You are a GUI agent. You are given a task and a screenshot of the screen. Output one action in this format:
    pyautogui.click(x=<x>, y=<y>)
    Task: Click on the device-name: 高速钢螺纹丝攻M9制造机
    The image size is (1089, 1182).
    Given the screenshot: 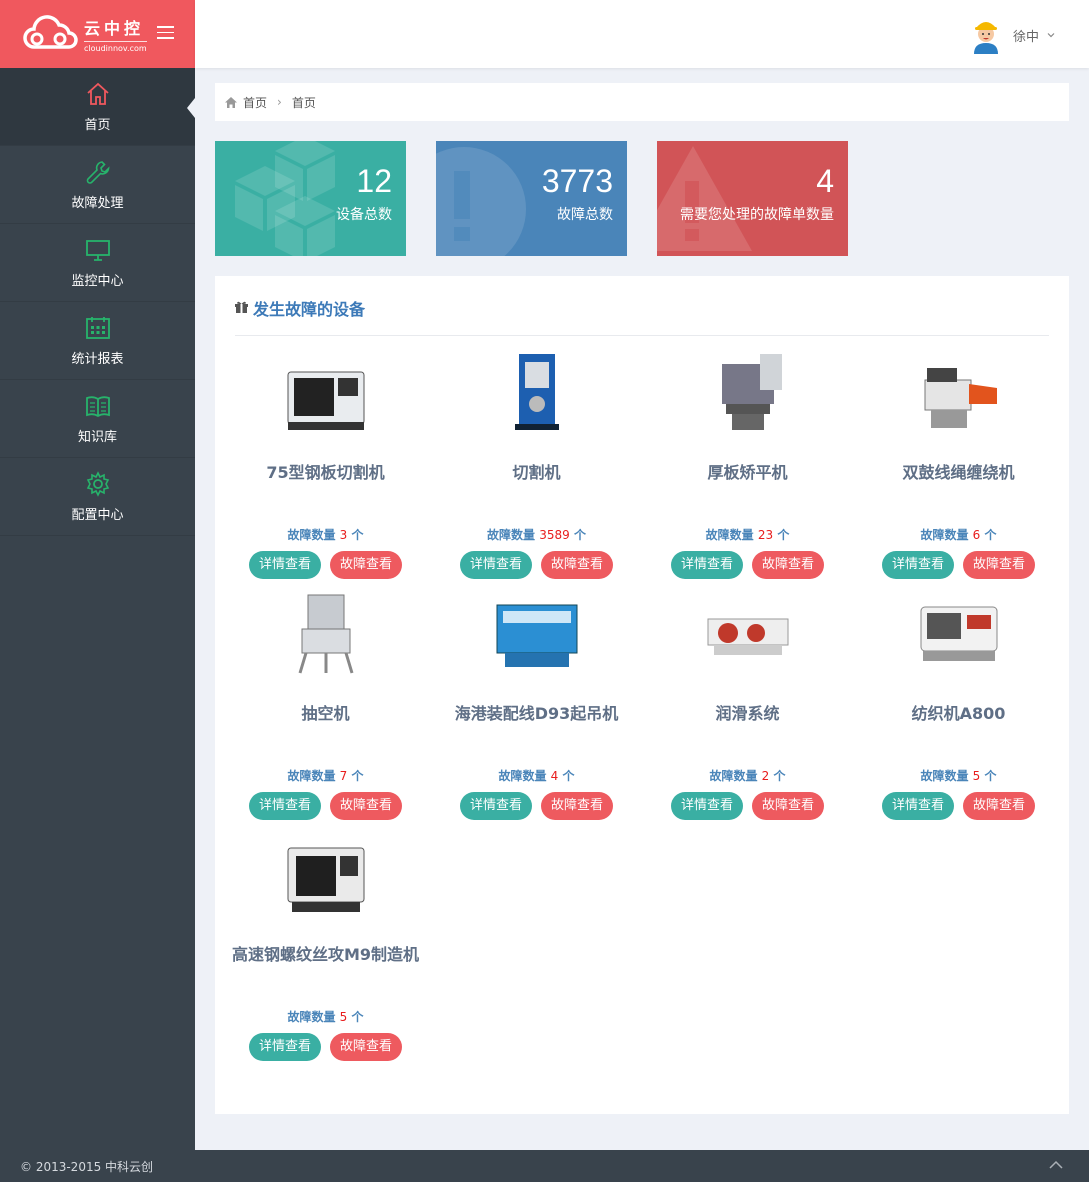 What is the action you would take?
    pyautogui.click(x=325, y=966)
    